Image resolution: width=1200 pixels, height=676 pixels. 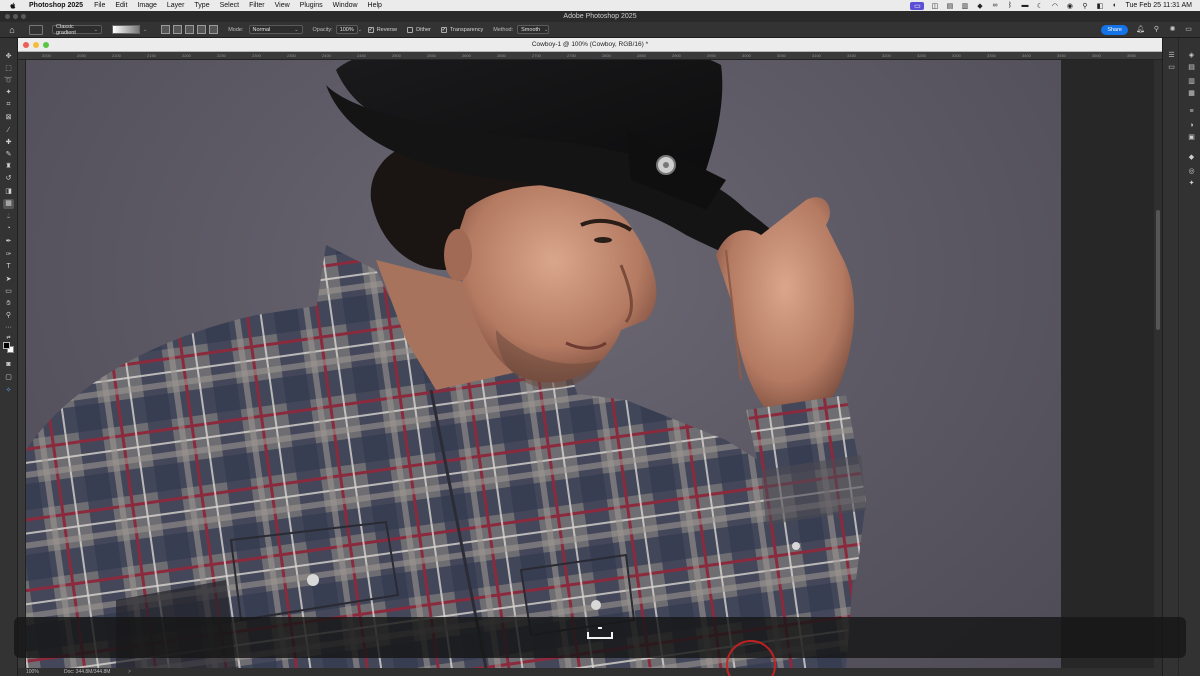 I want to click on document-close-button, so click(x=26, y=45).